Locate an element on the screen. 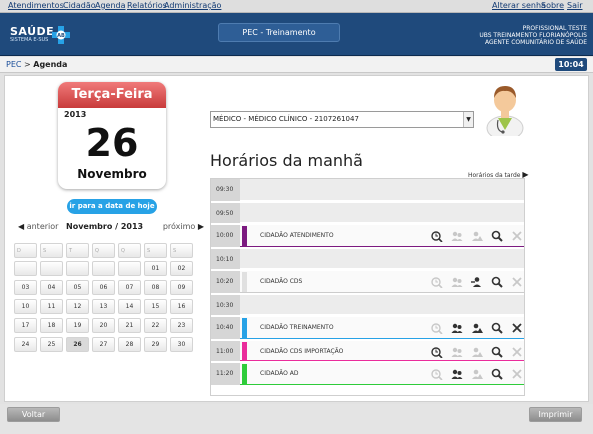 The image size is (593, 434). day-cell: 20 is located at coordinates (103, 325).